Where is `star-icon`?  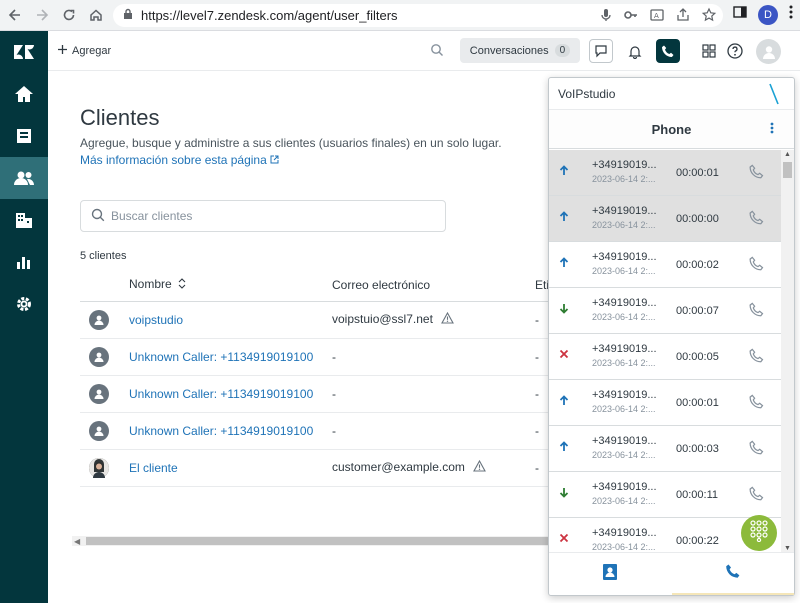
star-icon is located at coordinates (709, 16).